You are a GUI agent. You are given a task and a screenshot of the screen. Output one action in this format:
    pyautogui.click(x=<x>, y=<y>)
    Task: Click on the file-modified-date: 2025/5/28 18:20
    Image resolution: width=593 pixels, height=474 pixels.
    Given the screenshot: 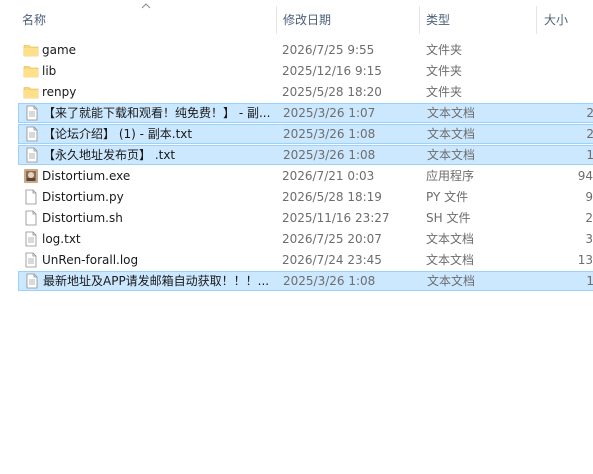 What is the action you would take?
    pyautogui.click(x=332, y=92)
    